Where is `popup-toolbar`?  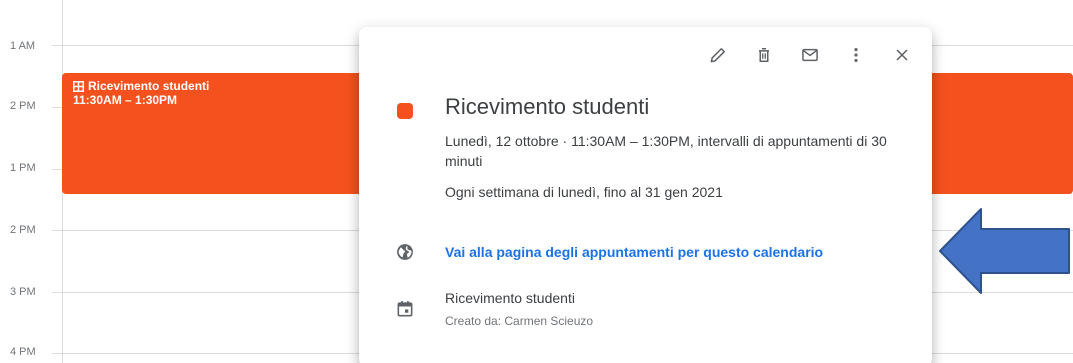 popup-toolbar is located at coordinates (799, 57).